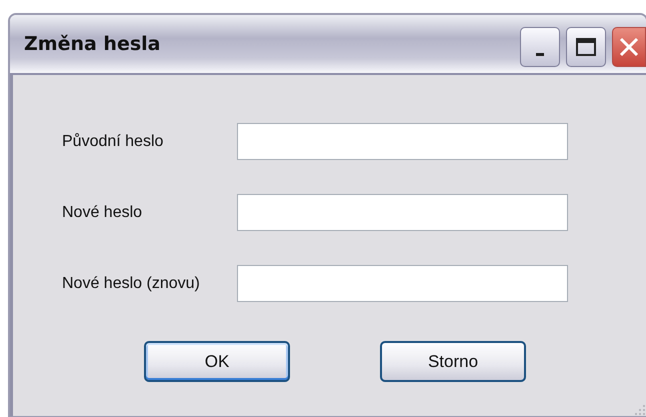 Image resolution: width=646 pixels, height=417 pixels. What do you see at coordinates (540, 54) in the screenshot?
I see `minimize-icon` at bounding box center [540, 54].